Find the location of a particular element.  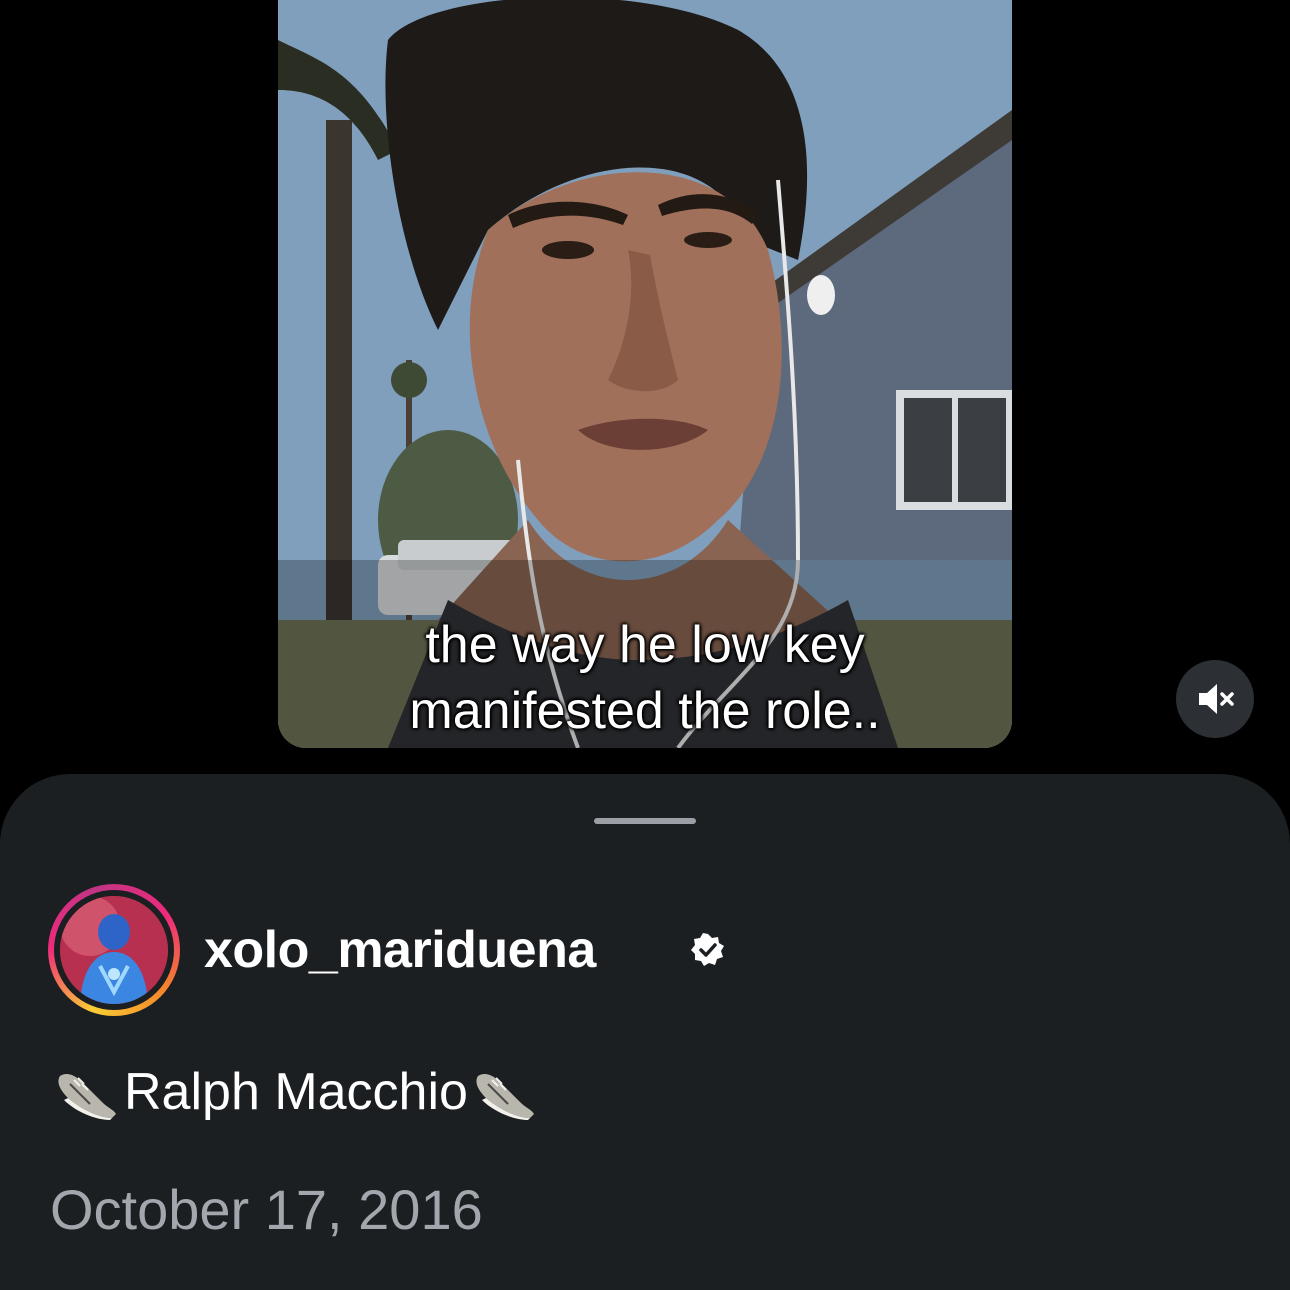

video-caption-line-1: the way he low key is located at coordinates (645, 645).